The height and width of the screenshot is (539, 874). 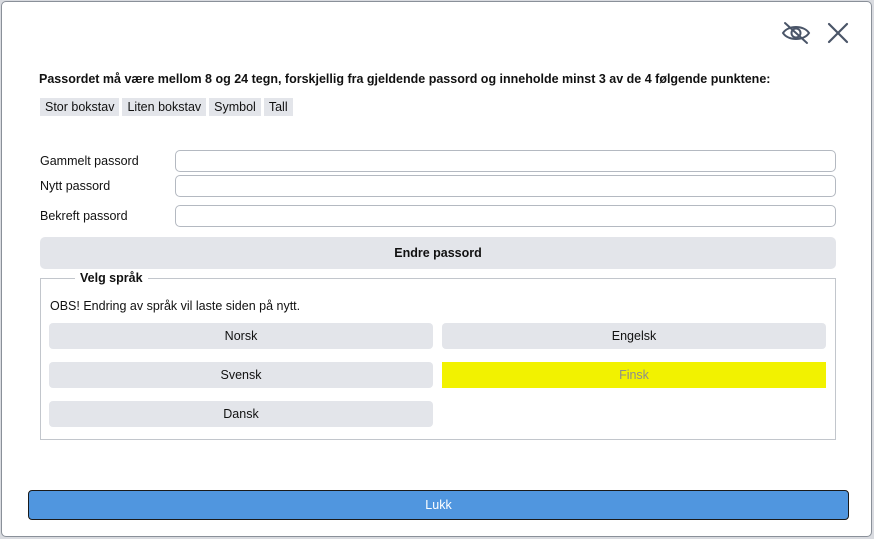 I want to click on new-password-input, so click(x=505, y=186).